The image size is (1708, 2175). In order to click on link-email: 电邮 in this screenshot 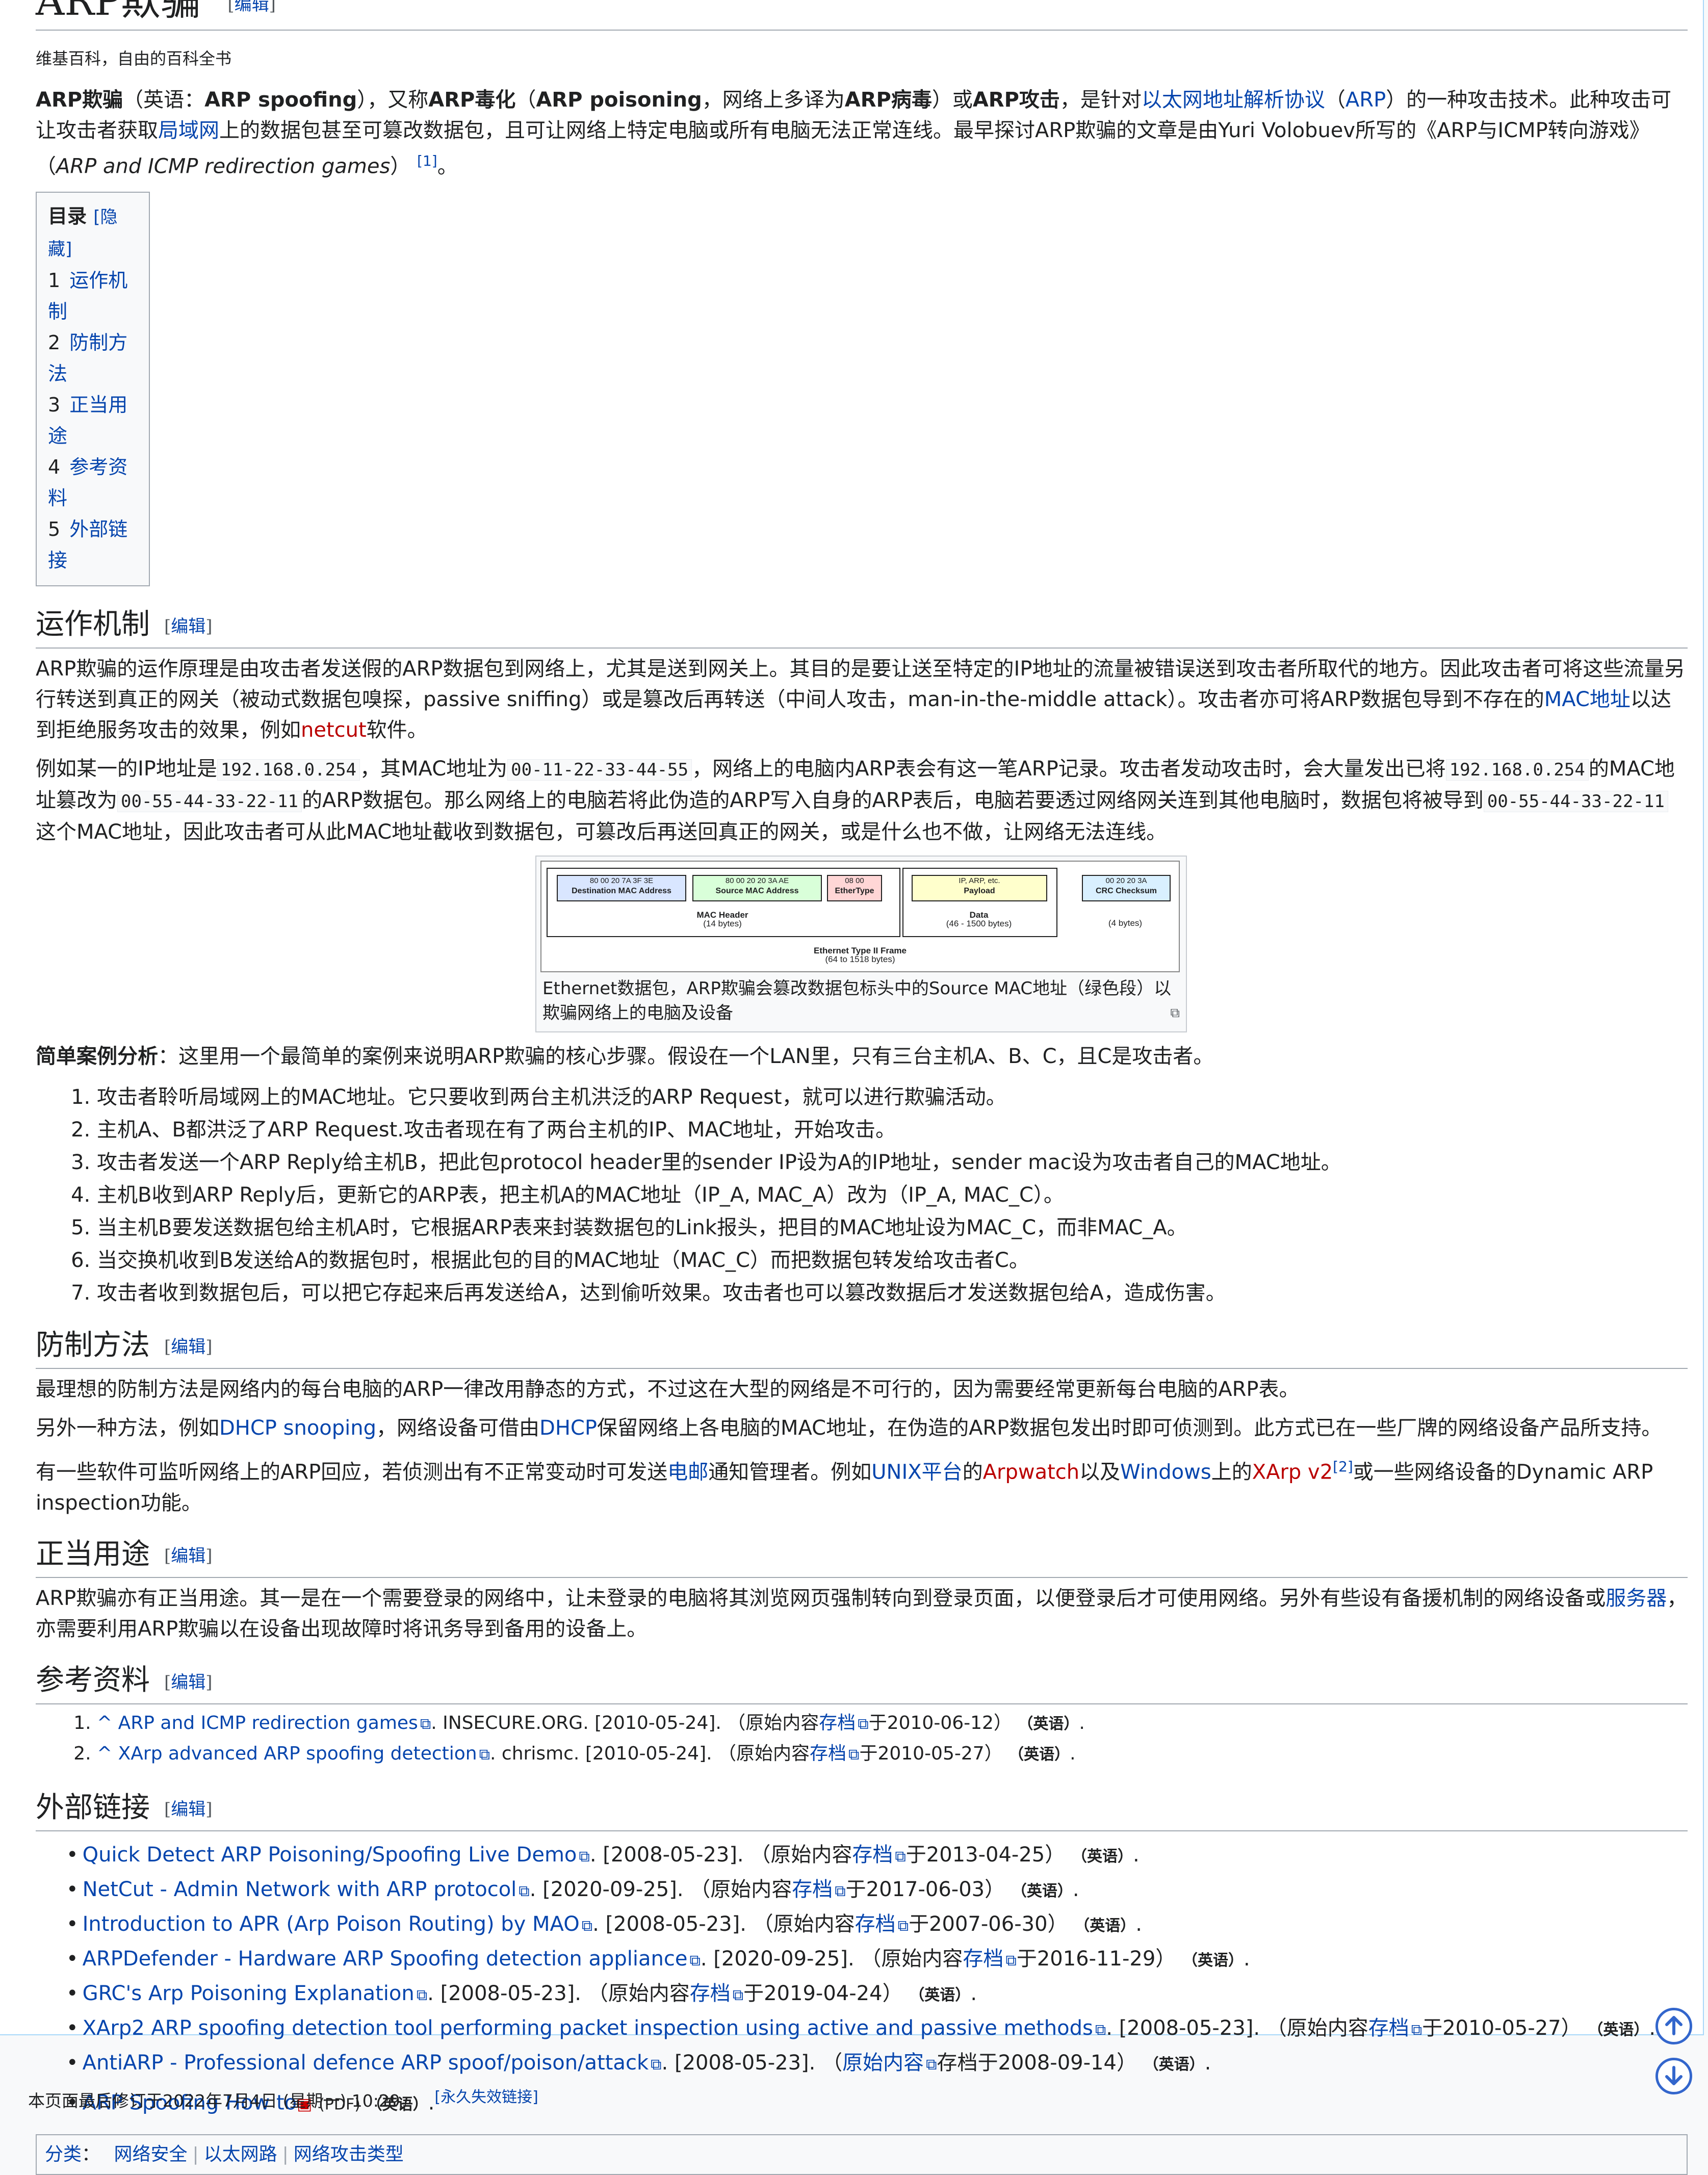, I will do `click(687, 1472)`.